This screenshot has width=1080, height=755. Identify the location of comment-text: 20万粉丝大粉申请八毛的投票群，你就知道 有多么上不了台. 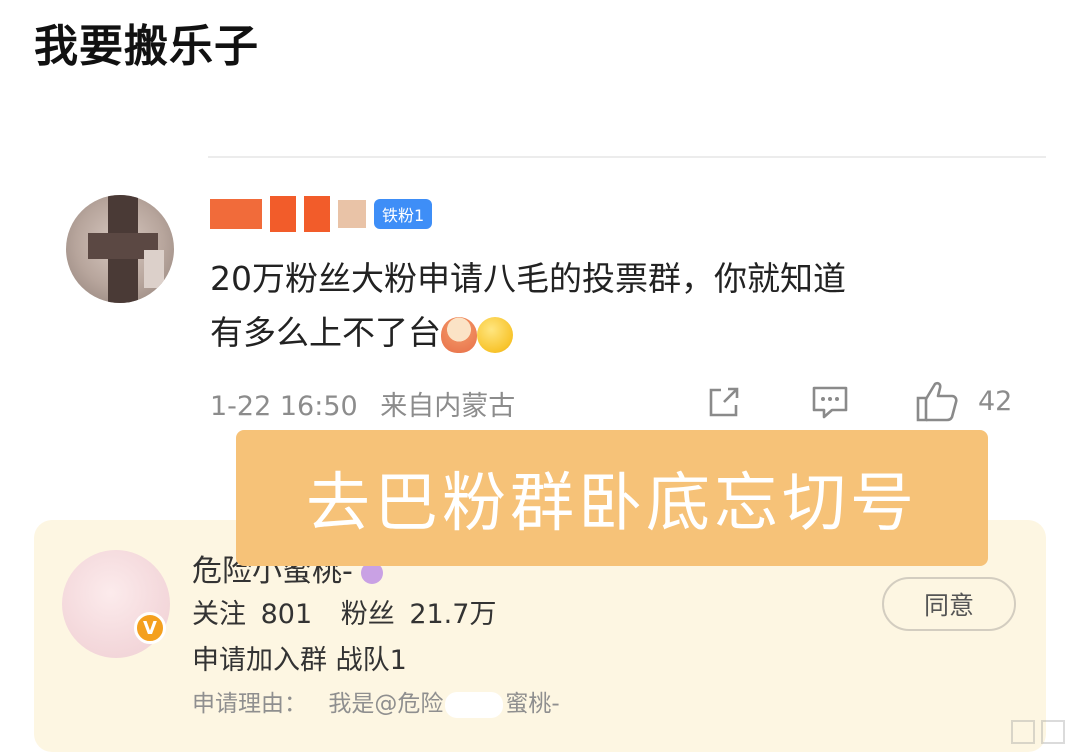
(615, 306).